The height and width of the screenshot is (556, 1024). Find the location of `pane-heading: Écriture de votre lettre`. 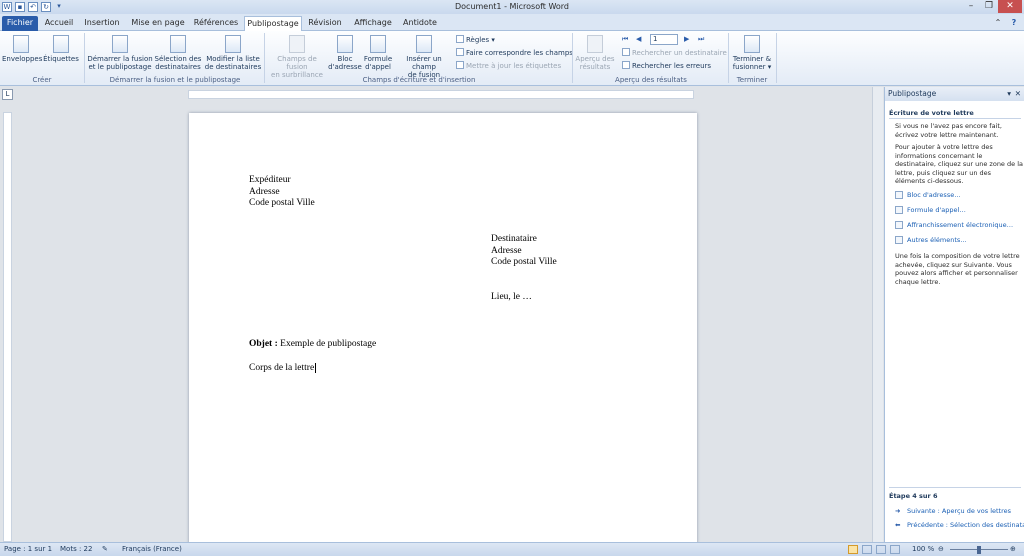

pane-heading: Écriture de votre lettre is located at coordinates (931, 113).